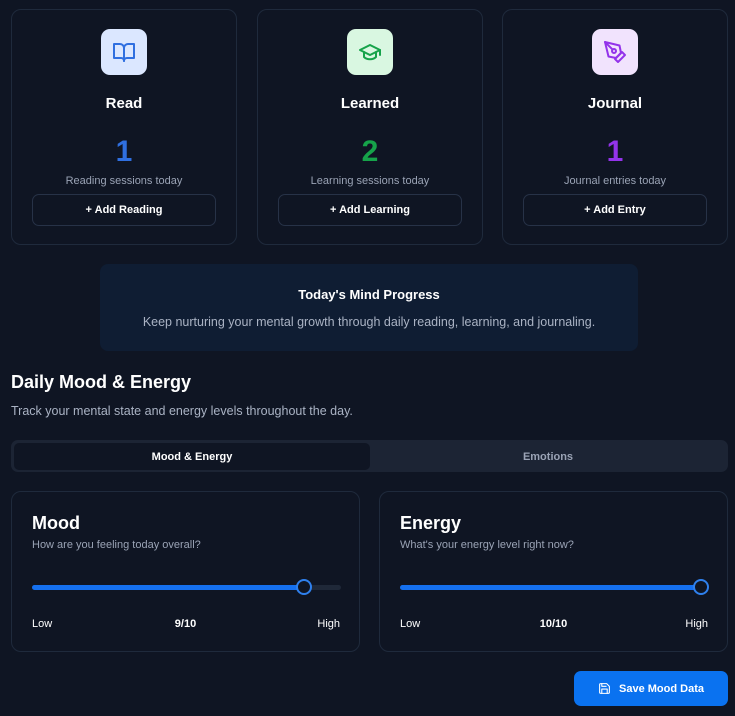 The height and width of the screenshot is (716, 735). Describe the element at coordinates (696, 624) in the screenshot. I see `energy-high-label: High` at that location.